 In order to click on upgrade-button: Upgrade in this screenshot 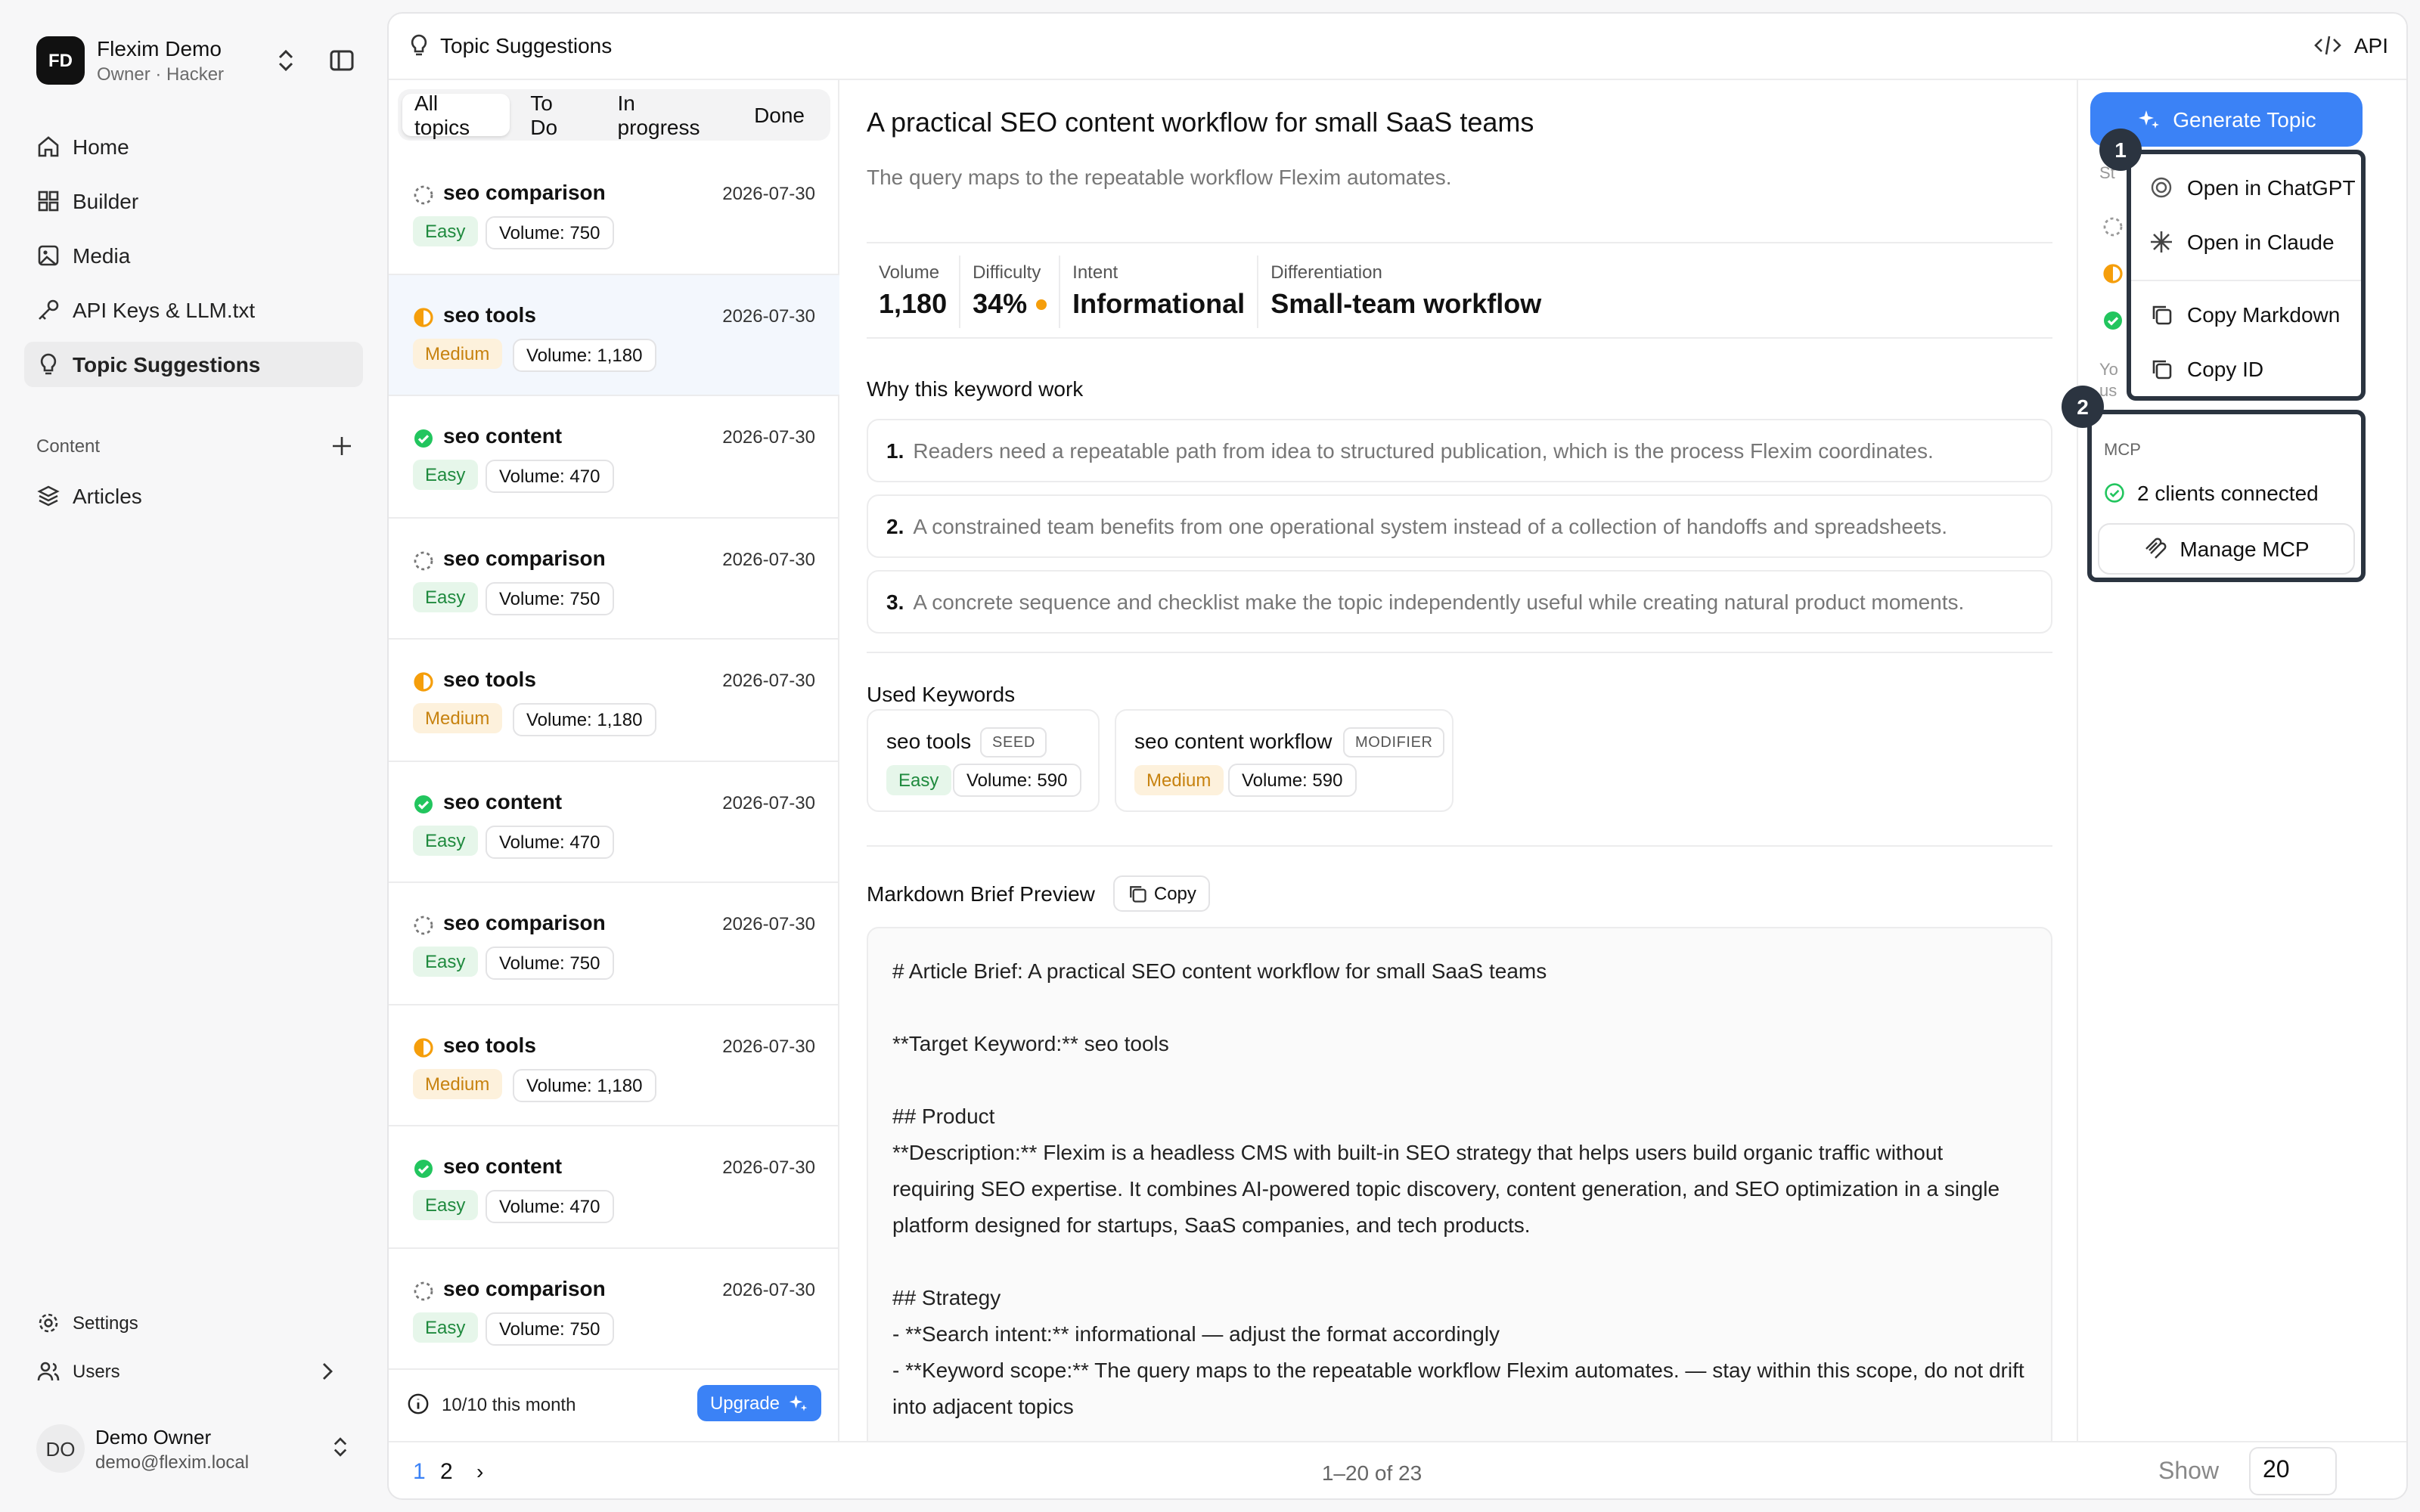, I will do `click(759, 1403)`.